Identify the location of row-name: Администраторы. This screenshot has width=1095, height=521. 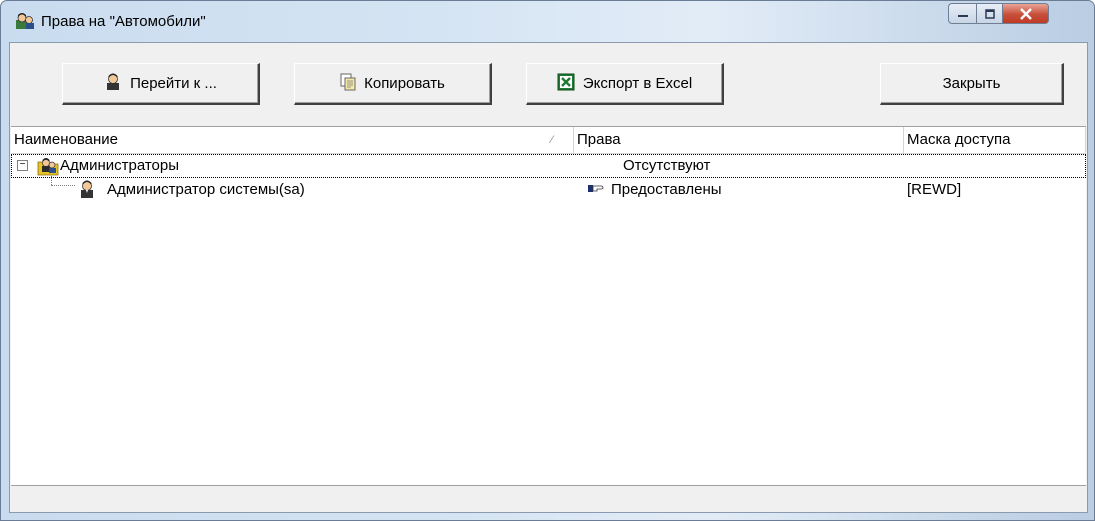
(120, 165).